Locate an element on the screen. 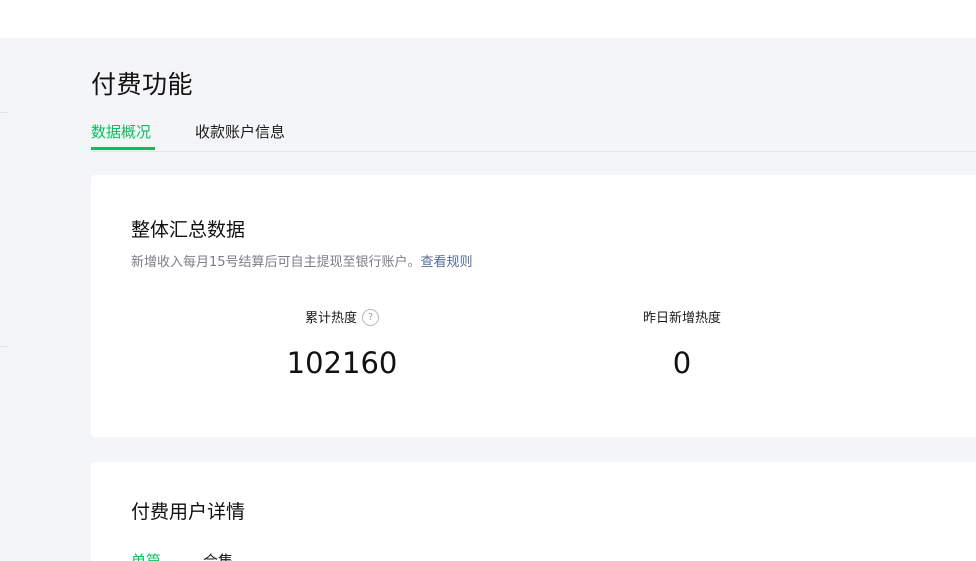  summary-title: 整体汇总数据 is located at coordinates (188, 230).